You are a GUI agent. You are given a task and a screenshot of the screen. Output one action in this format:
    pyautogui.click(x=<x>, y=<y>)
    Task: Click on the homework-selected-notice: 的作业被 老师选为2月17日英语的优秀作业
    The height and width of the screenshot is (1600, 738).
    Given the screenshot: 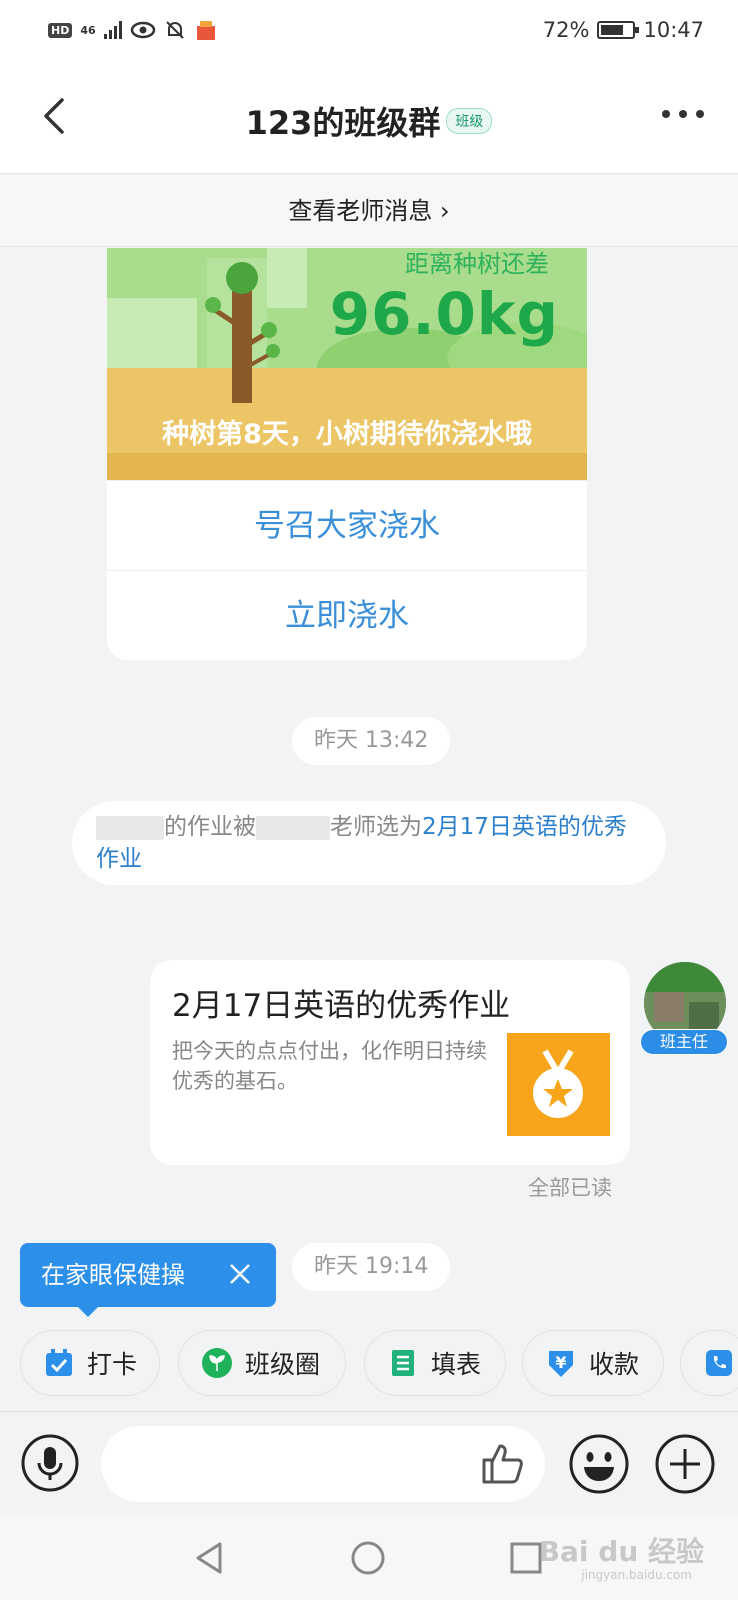 What is the action you would take?
    pyautogui.click(x=369, y=843)
    